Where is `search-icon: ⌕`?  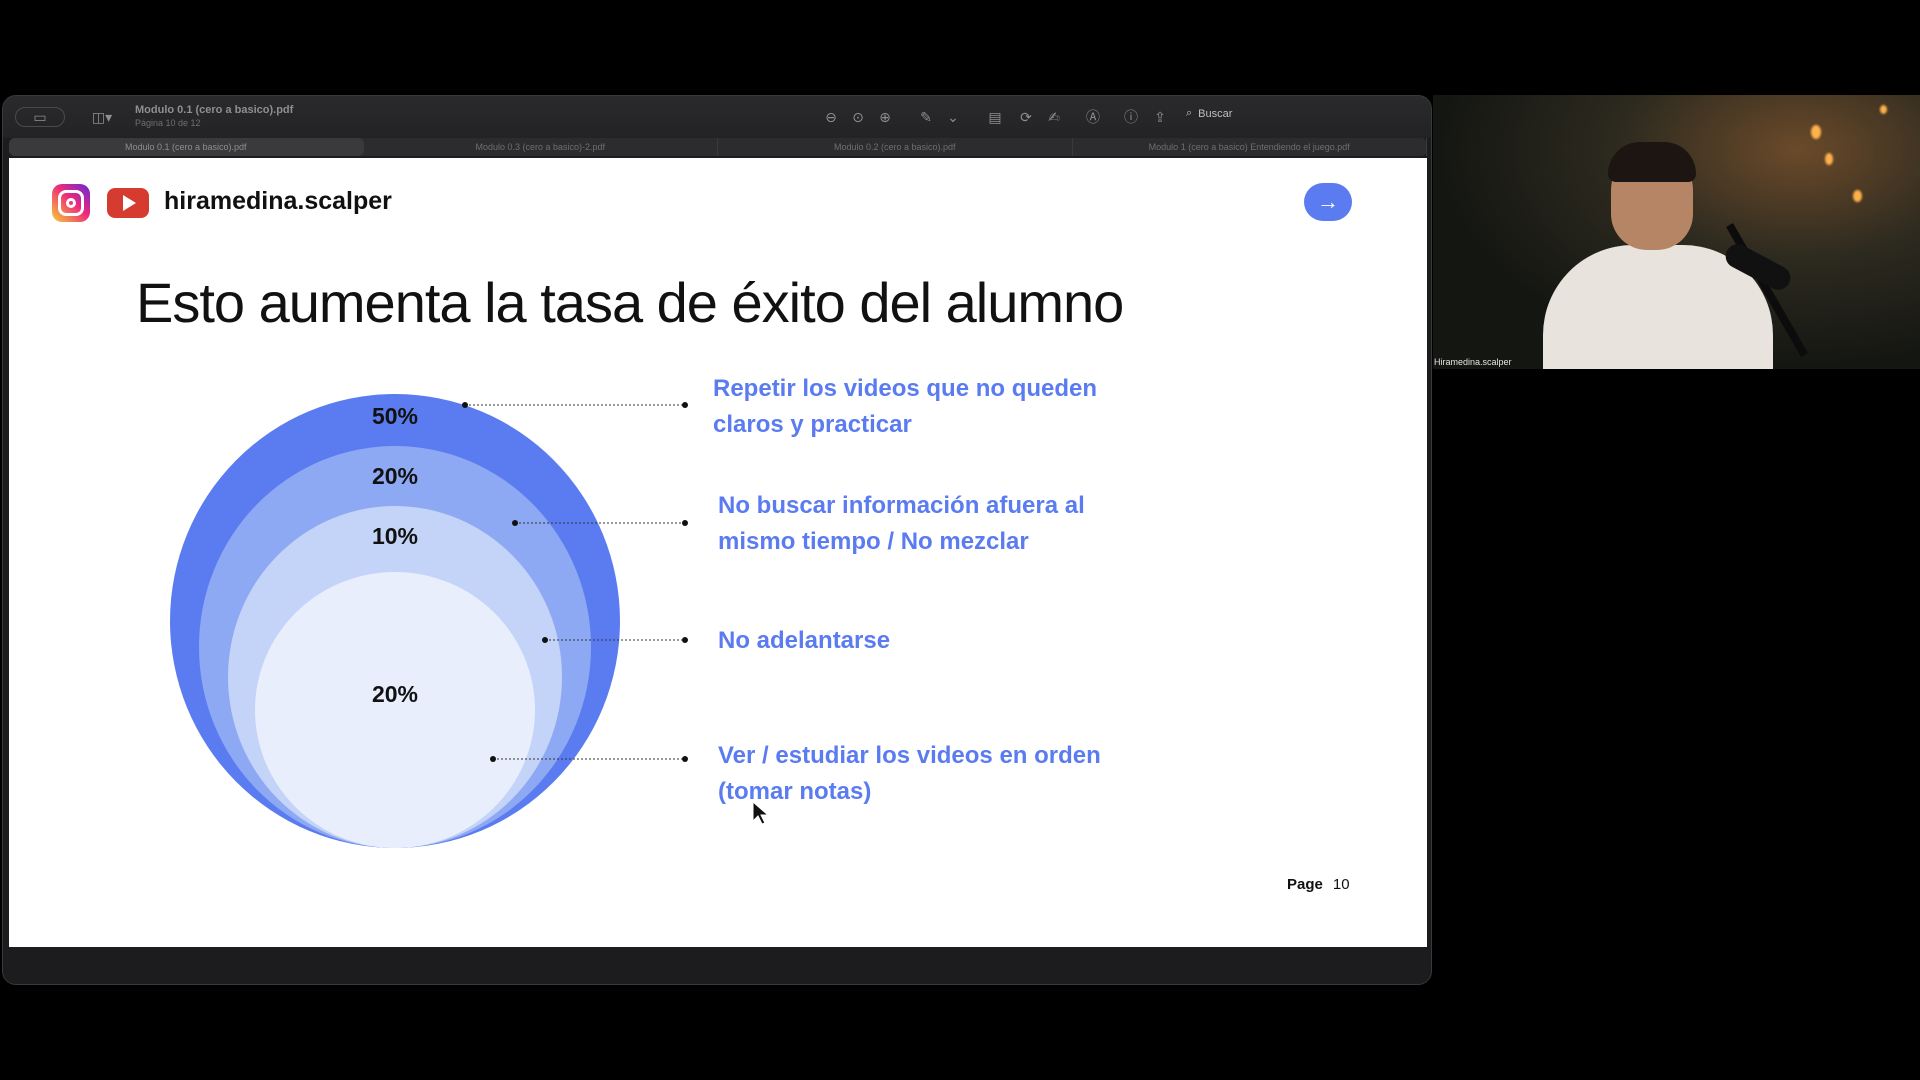
search-icon: ⌕ is located at coordinates (1189, 113).